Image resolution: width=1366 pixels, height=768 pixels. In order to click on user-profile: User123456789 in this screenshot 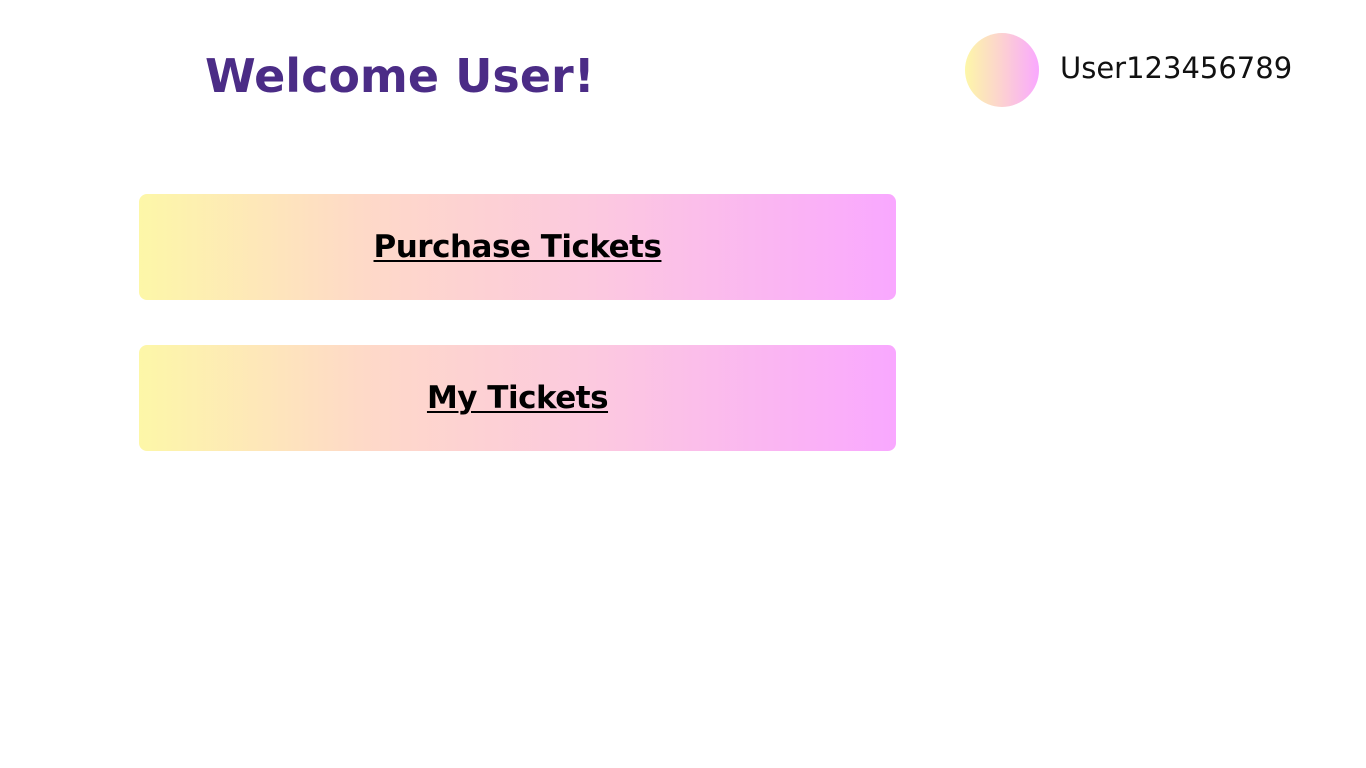, I will do `click(1128, 70)`.